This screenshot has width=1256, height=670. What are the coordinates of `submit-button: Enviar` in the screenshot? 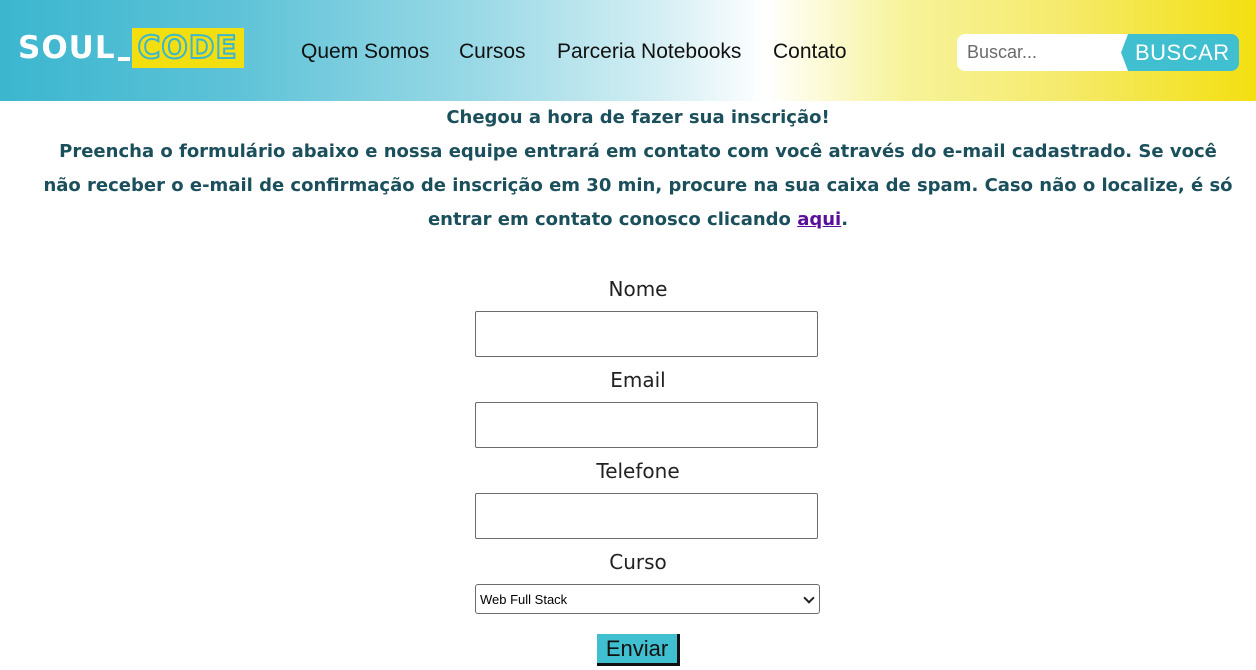 It's located at (638, 650).